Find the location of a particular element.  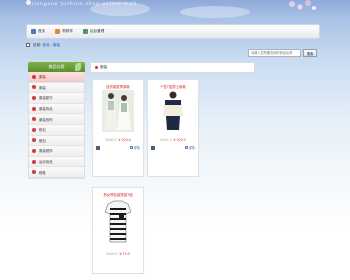

section-header: 服装 is located at coordinates (172, 67).